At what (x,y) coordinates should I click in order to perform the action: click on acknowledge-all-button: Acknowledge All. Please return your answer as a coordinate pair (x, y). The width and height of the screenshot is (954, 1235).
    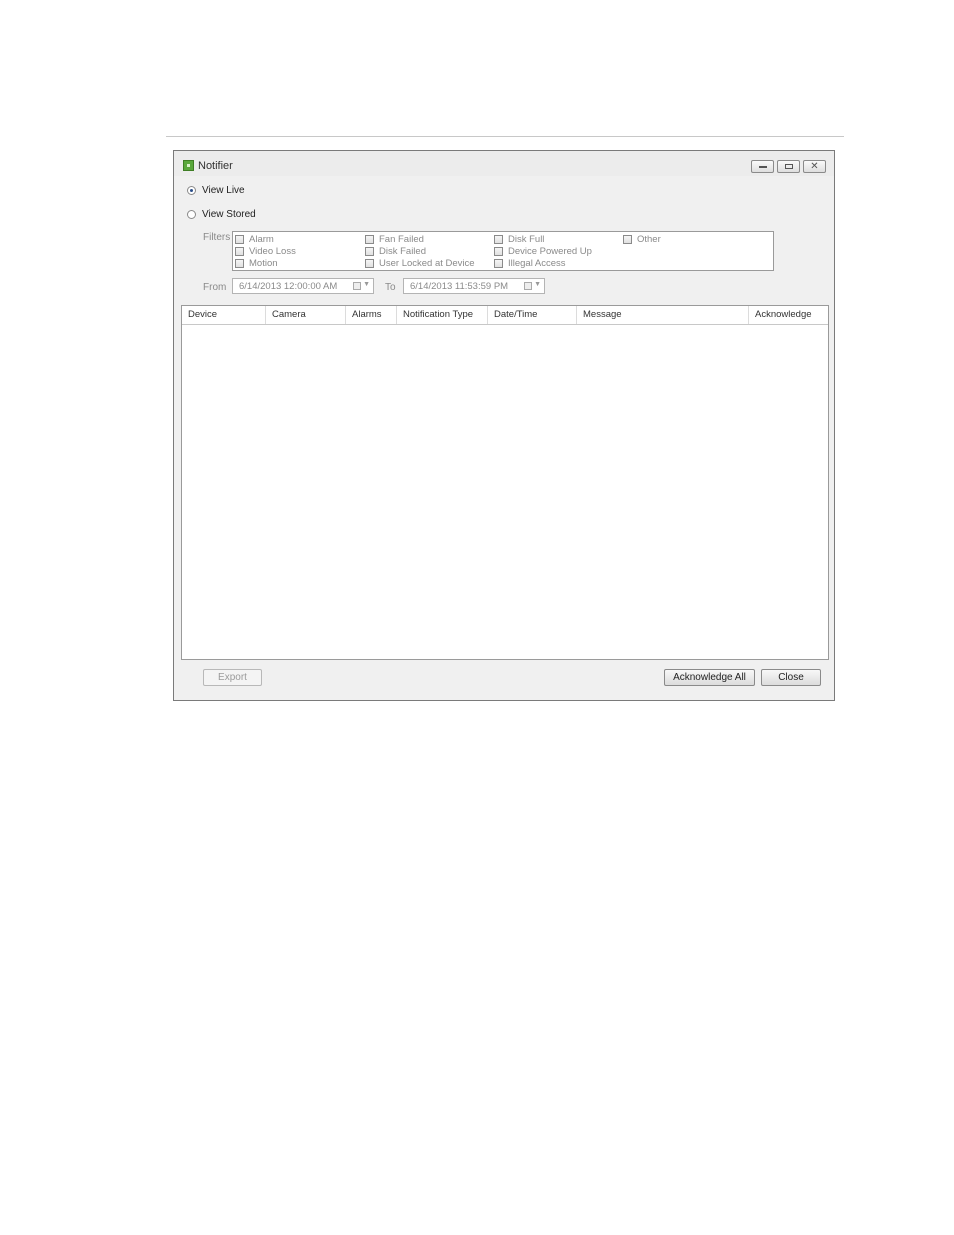
    Looking at the image, I should click on (709, 677).